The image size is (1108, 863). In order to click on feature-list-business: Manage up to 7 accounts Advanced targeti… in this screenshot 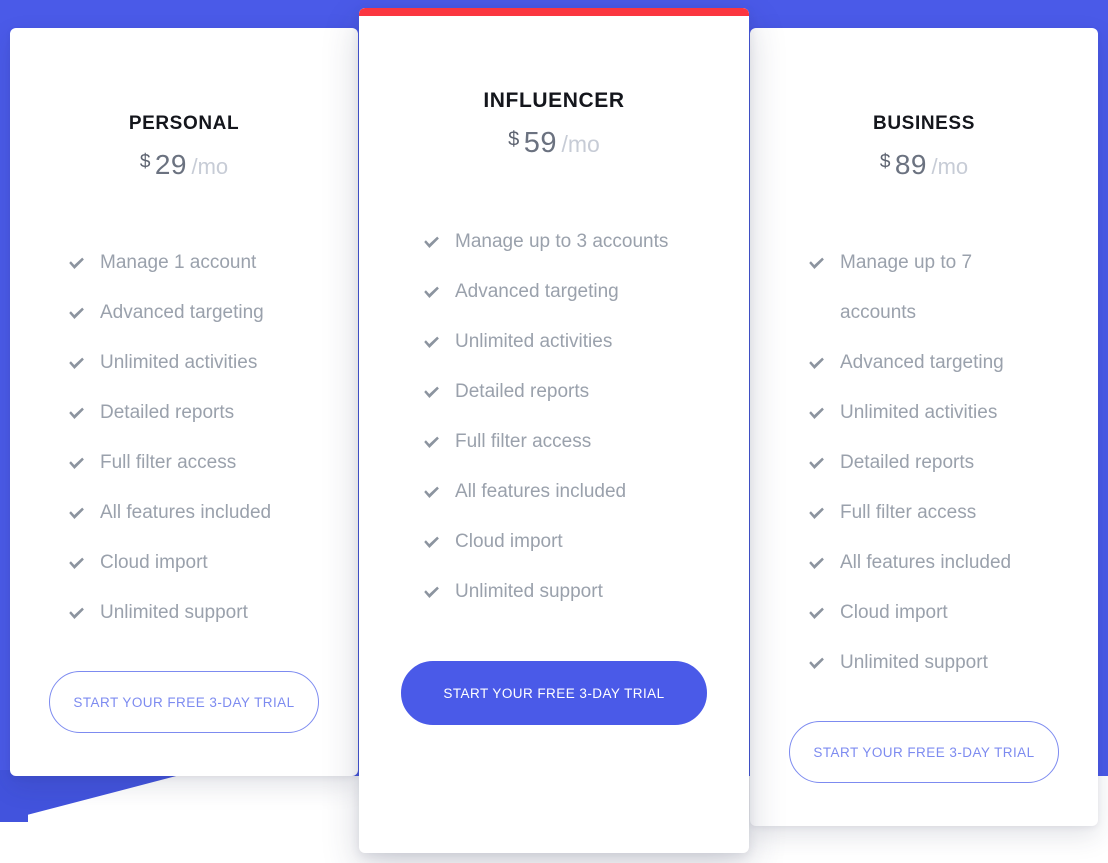, I will do `click(924, 463)`.